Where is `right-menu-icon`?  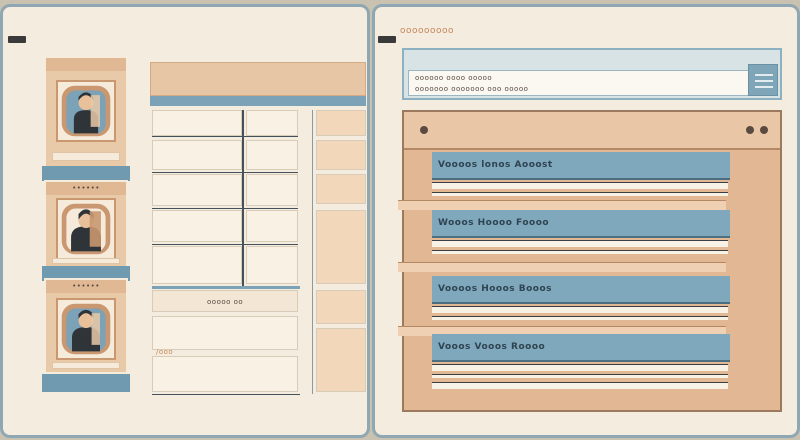 right-menu-icon is located at coordinates (387, 39).